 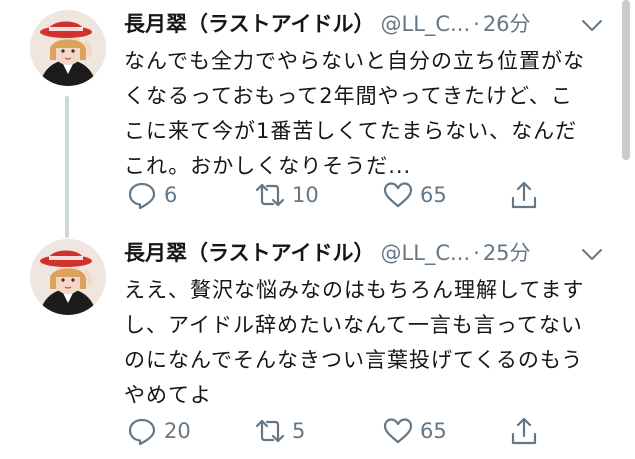 I want to click on tweet-text-line: ええ、贅沢な悩みなのはもちろん理解してます, so click(x=354, y=290).